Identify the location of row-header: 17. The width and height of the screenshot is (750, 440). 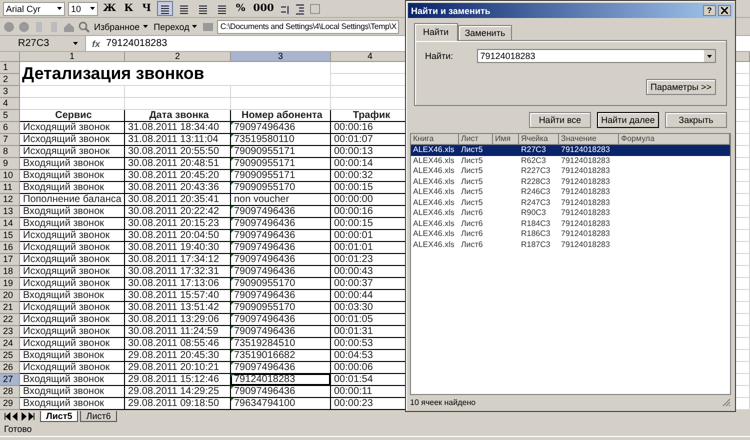
(10, 260).